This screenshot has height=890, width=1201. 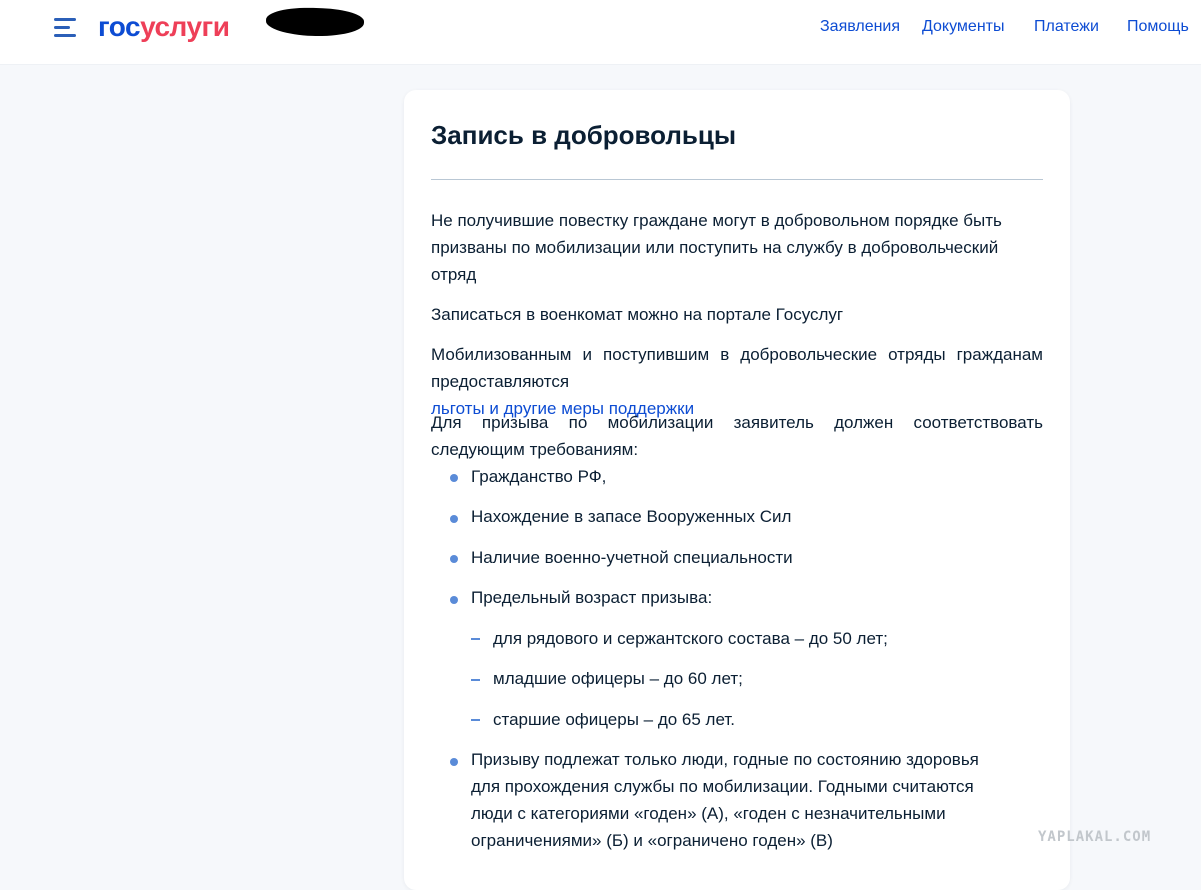 What do you see at coordinates (592, 597) in the screenshot?
I see `requirement-item: Предельный возраст призыва:` at bounding box center [592, 597].